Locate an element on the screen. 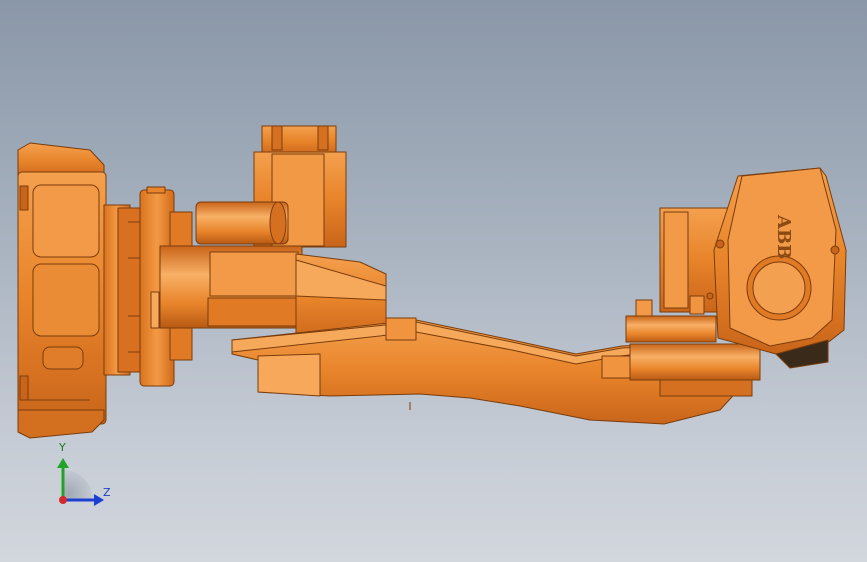  y-axis-label: Y is located at coordinates (62, 447).